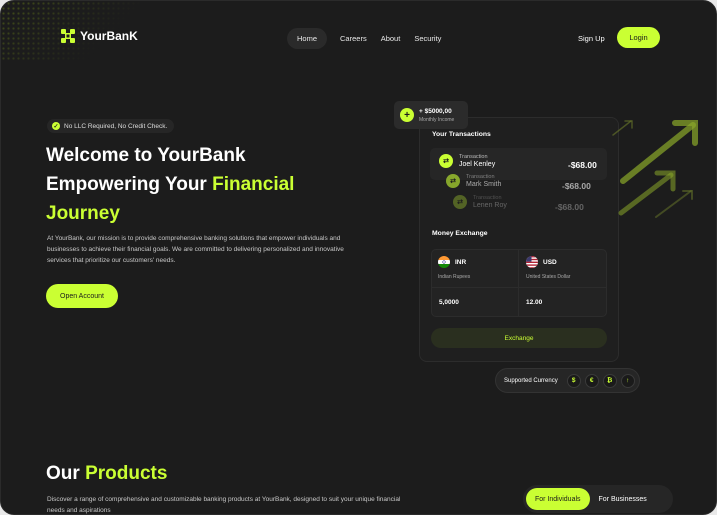 The height and width of the screenshot is (515, 717). Describe the element at coordinates (591, 380) in the screenshot. I see `euro-icon: €` at that location.